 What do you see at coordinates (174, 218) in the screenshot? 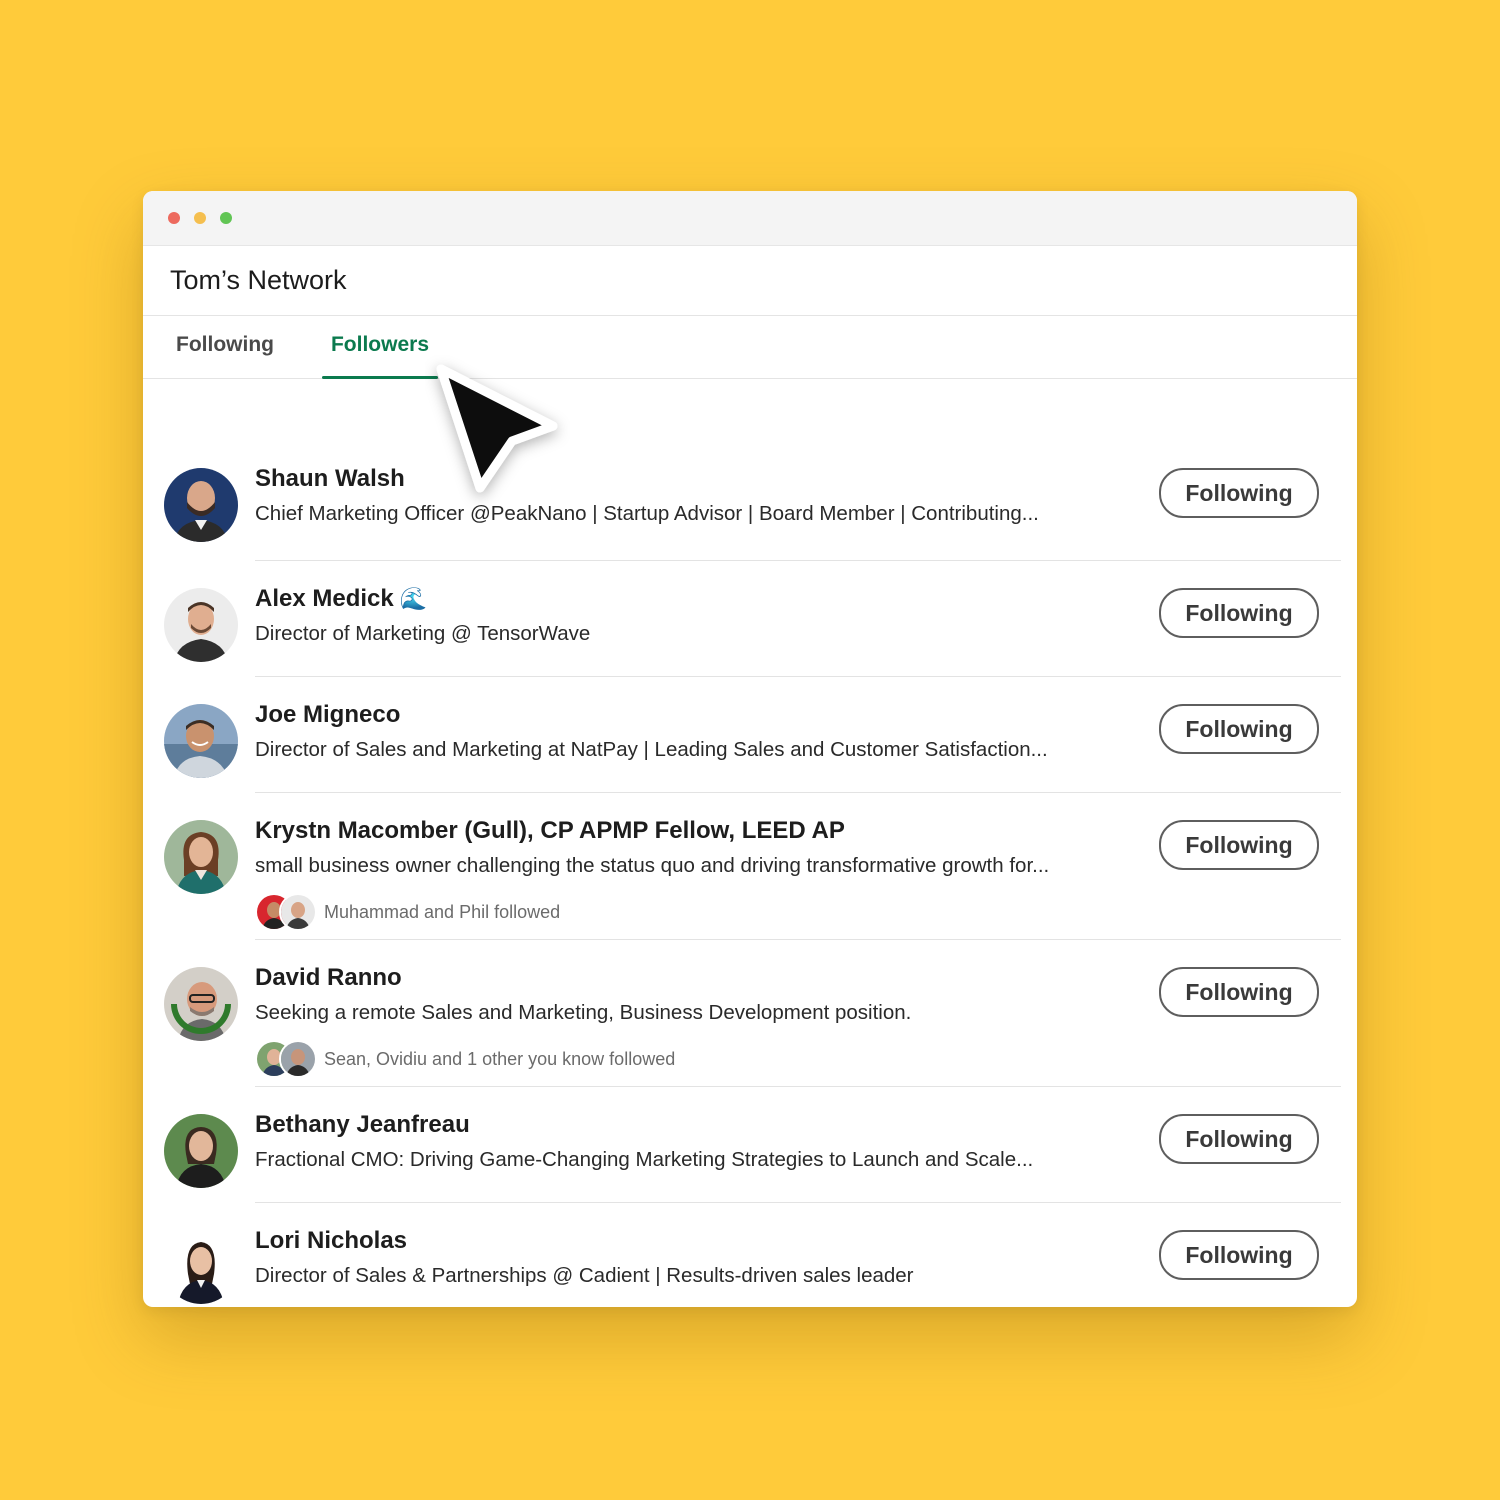
I see `close-window-button` at bounding box center [174, 218].